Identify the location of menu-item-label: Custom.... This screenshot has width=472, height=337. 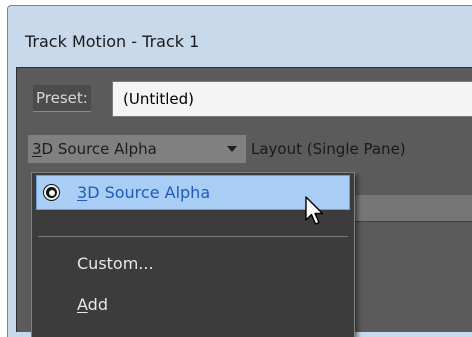
(115, 263).